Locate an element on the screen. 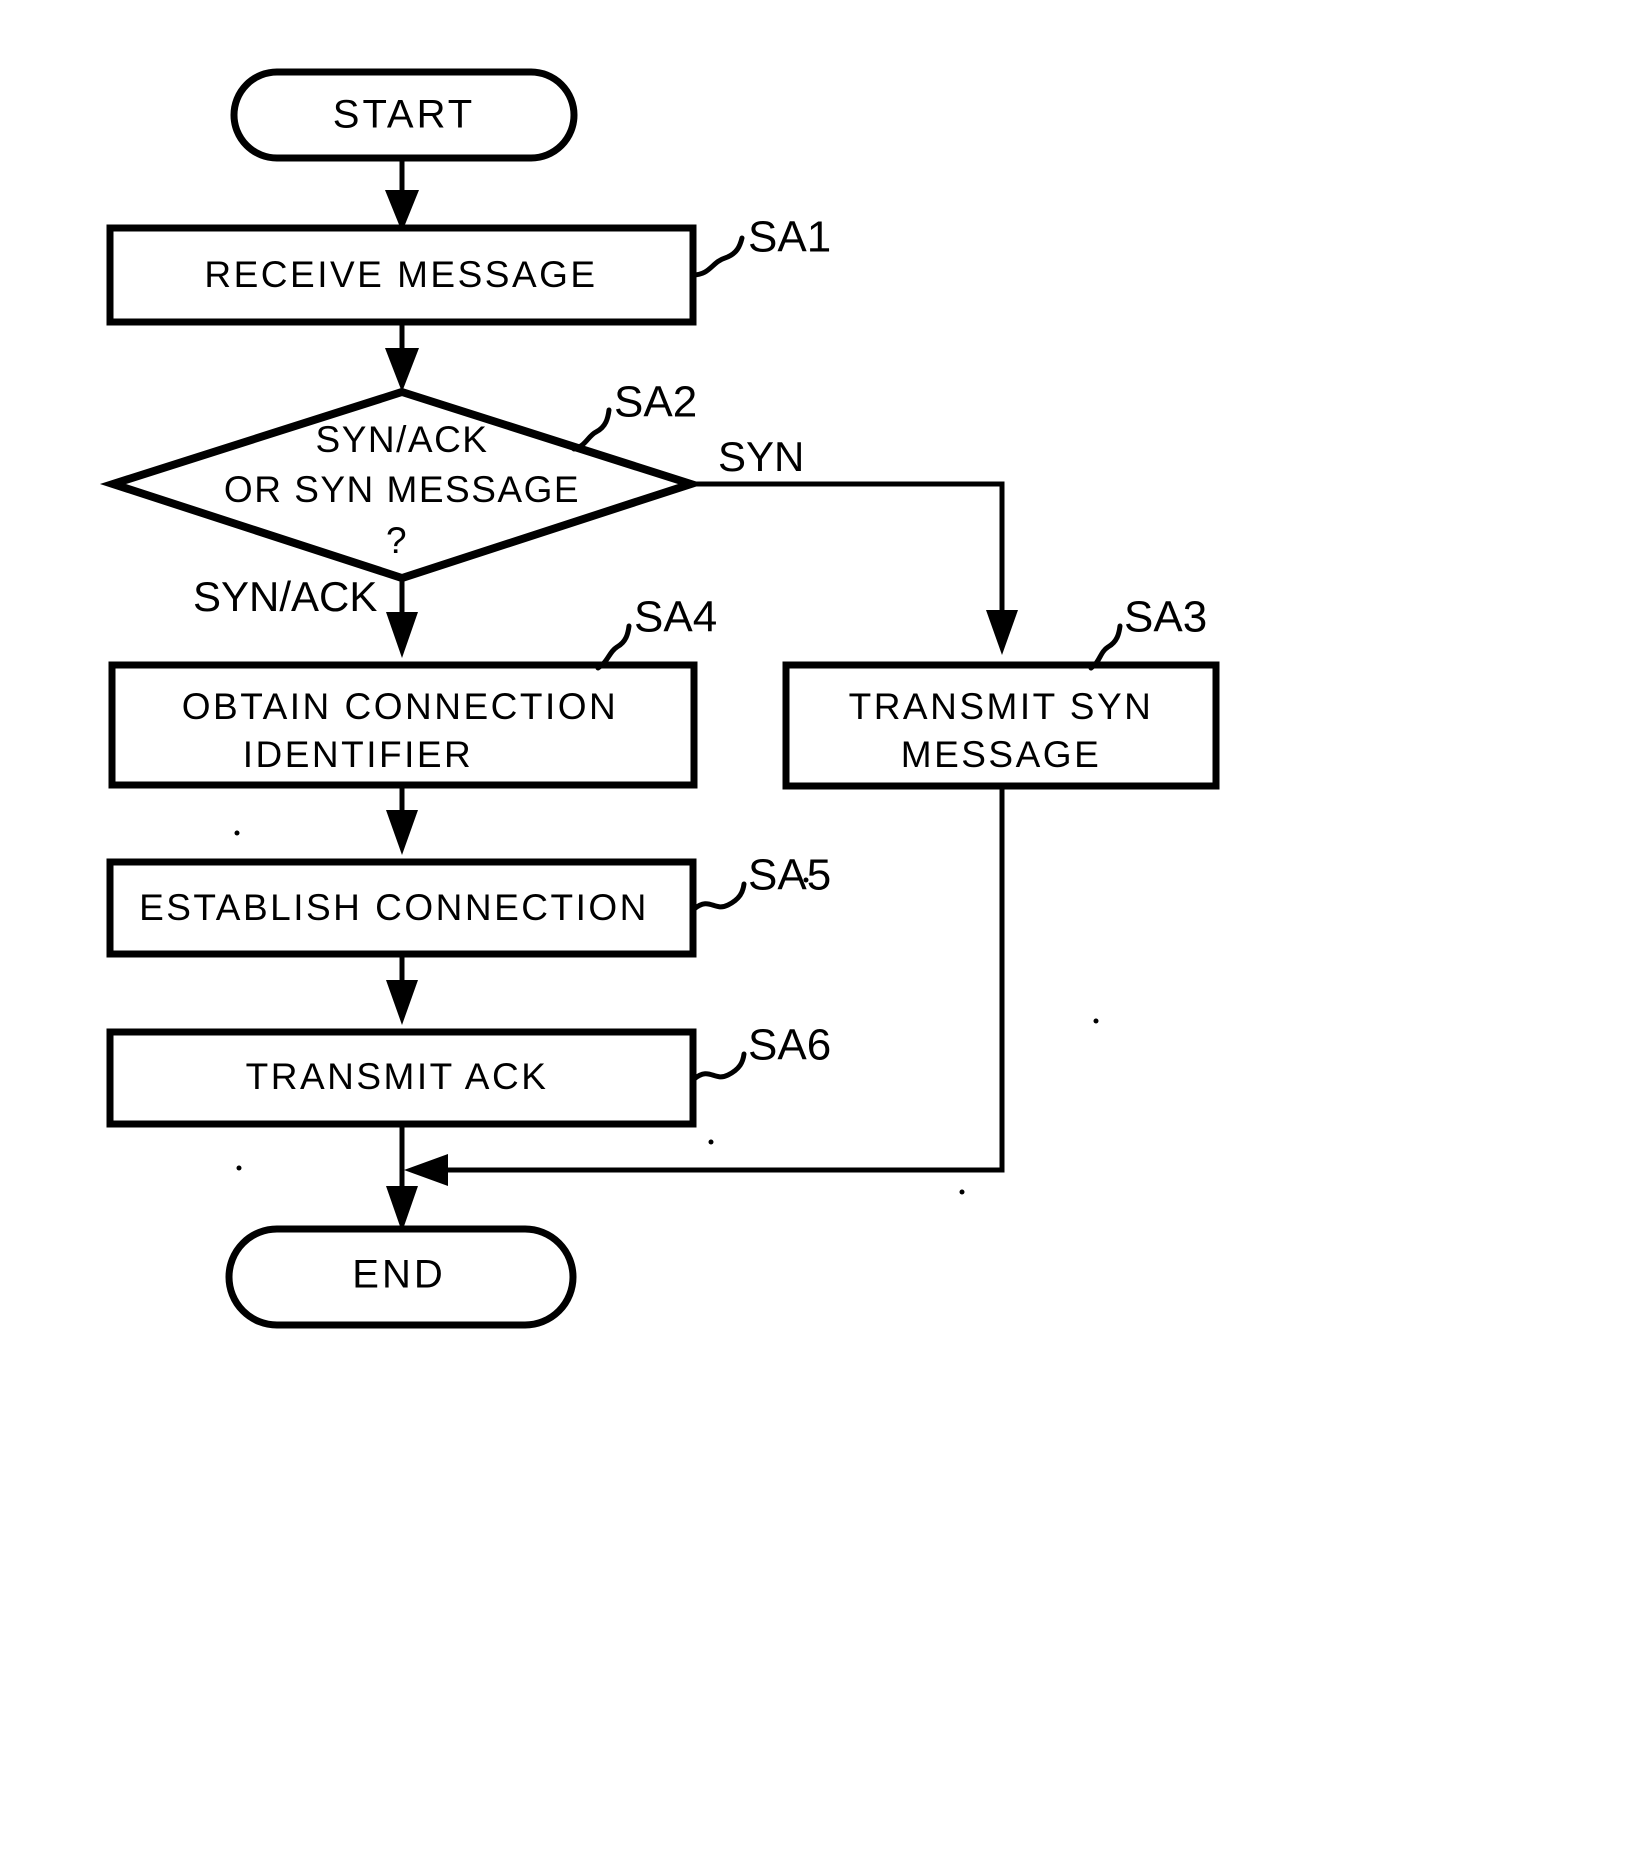 The width and height of the screenshot is (1633, 1870). node-sa6: TRANSMIT ACK is located at coordinates (401, 1078).